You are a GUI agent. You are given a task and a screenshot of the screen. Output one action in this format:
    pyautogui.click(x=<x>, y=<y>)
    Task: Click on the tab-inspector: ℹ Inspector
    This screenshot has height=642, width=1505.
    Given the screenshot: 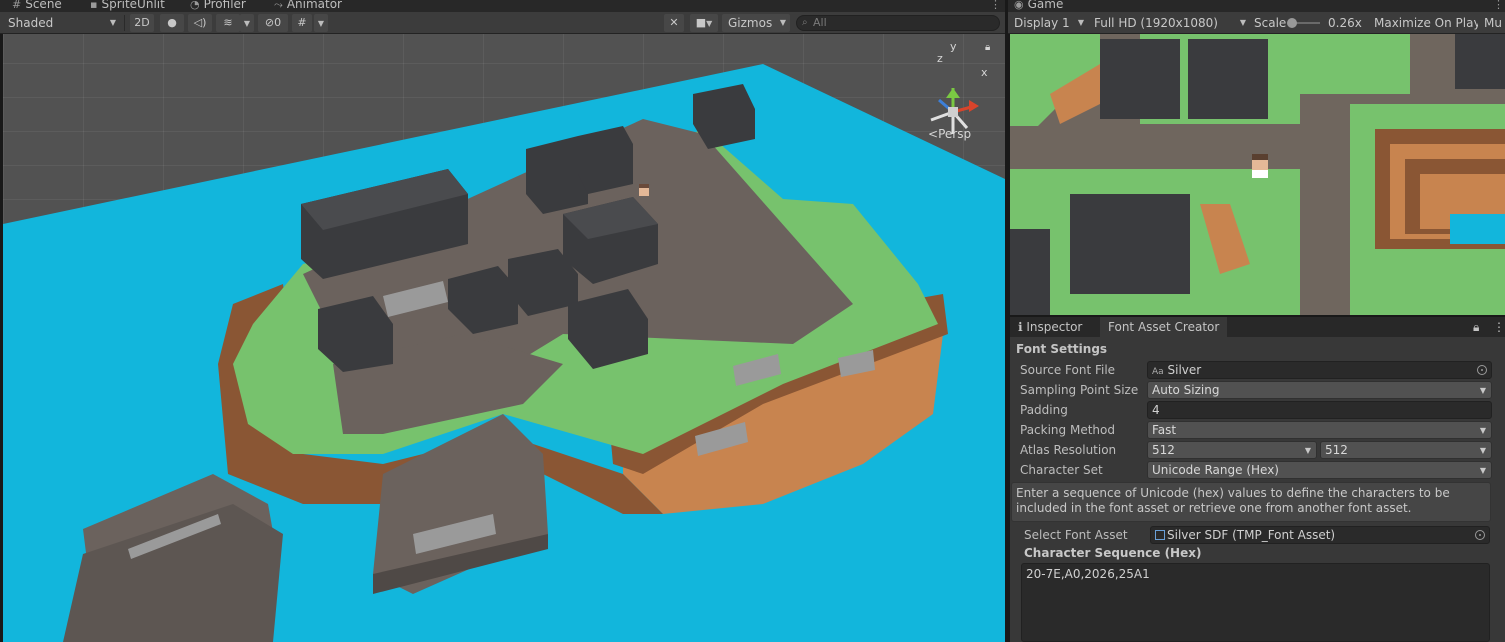 What is the action you would take?
    pyautogui.click(x=1050, y=327)
    